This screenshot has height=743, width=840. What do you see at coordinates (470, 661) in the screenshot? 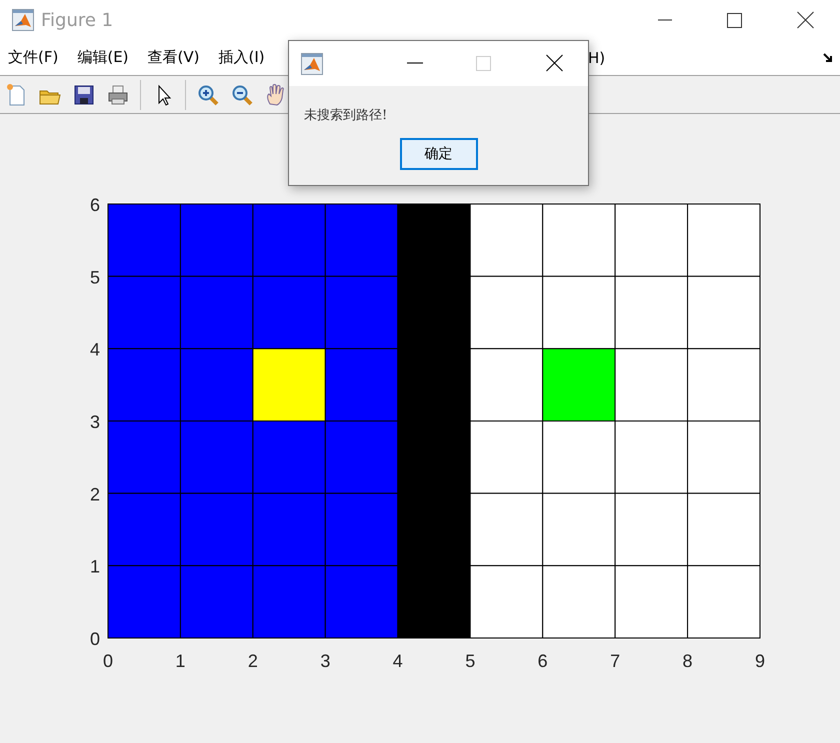
I see `x-tick-label: 5` at bounding box center [470, 661].